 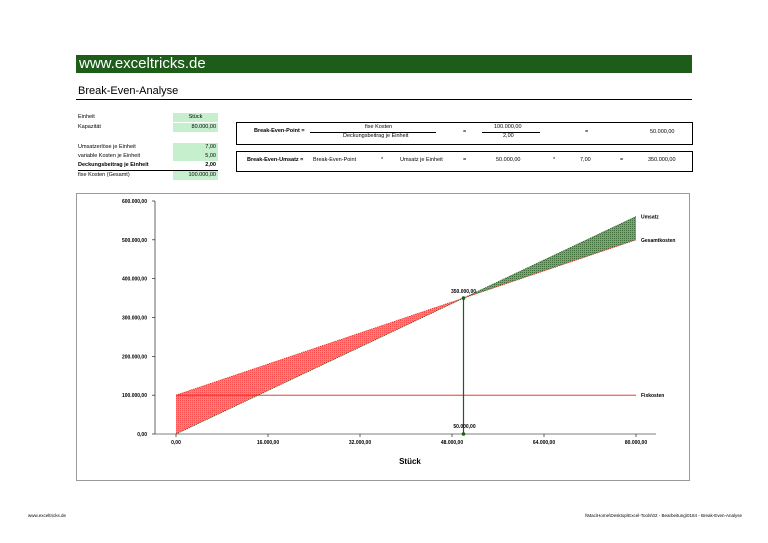 What do you see at coordinates (134, 396) in the screenshot?
I see `y-tick-label: 100.000,00` at bounding box center [134, 396].